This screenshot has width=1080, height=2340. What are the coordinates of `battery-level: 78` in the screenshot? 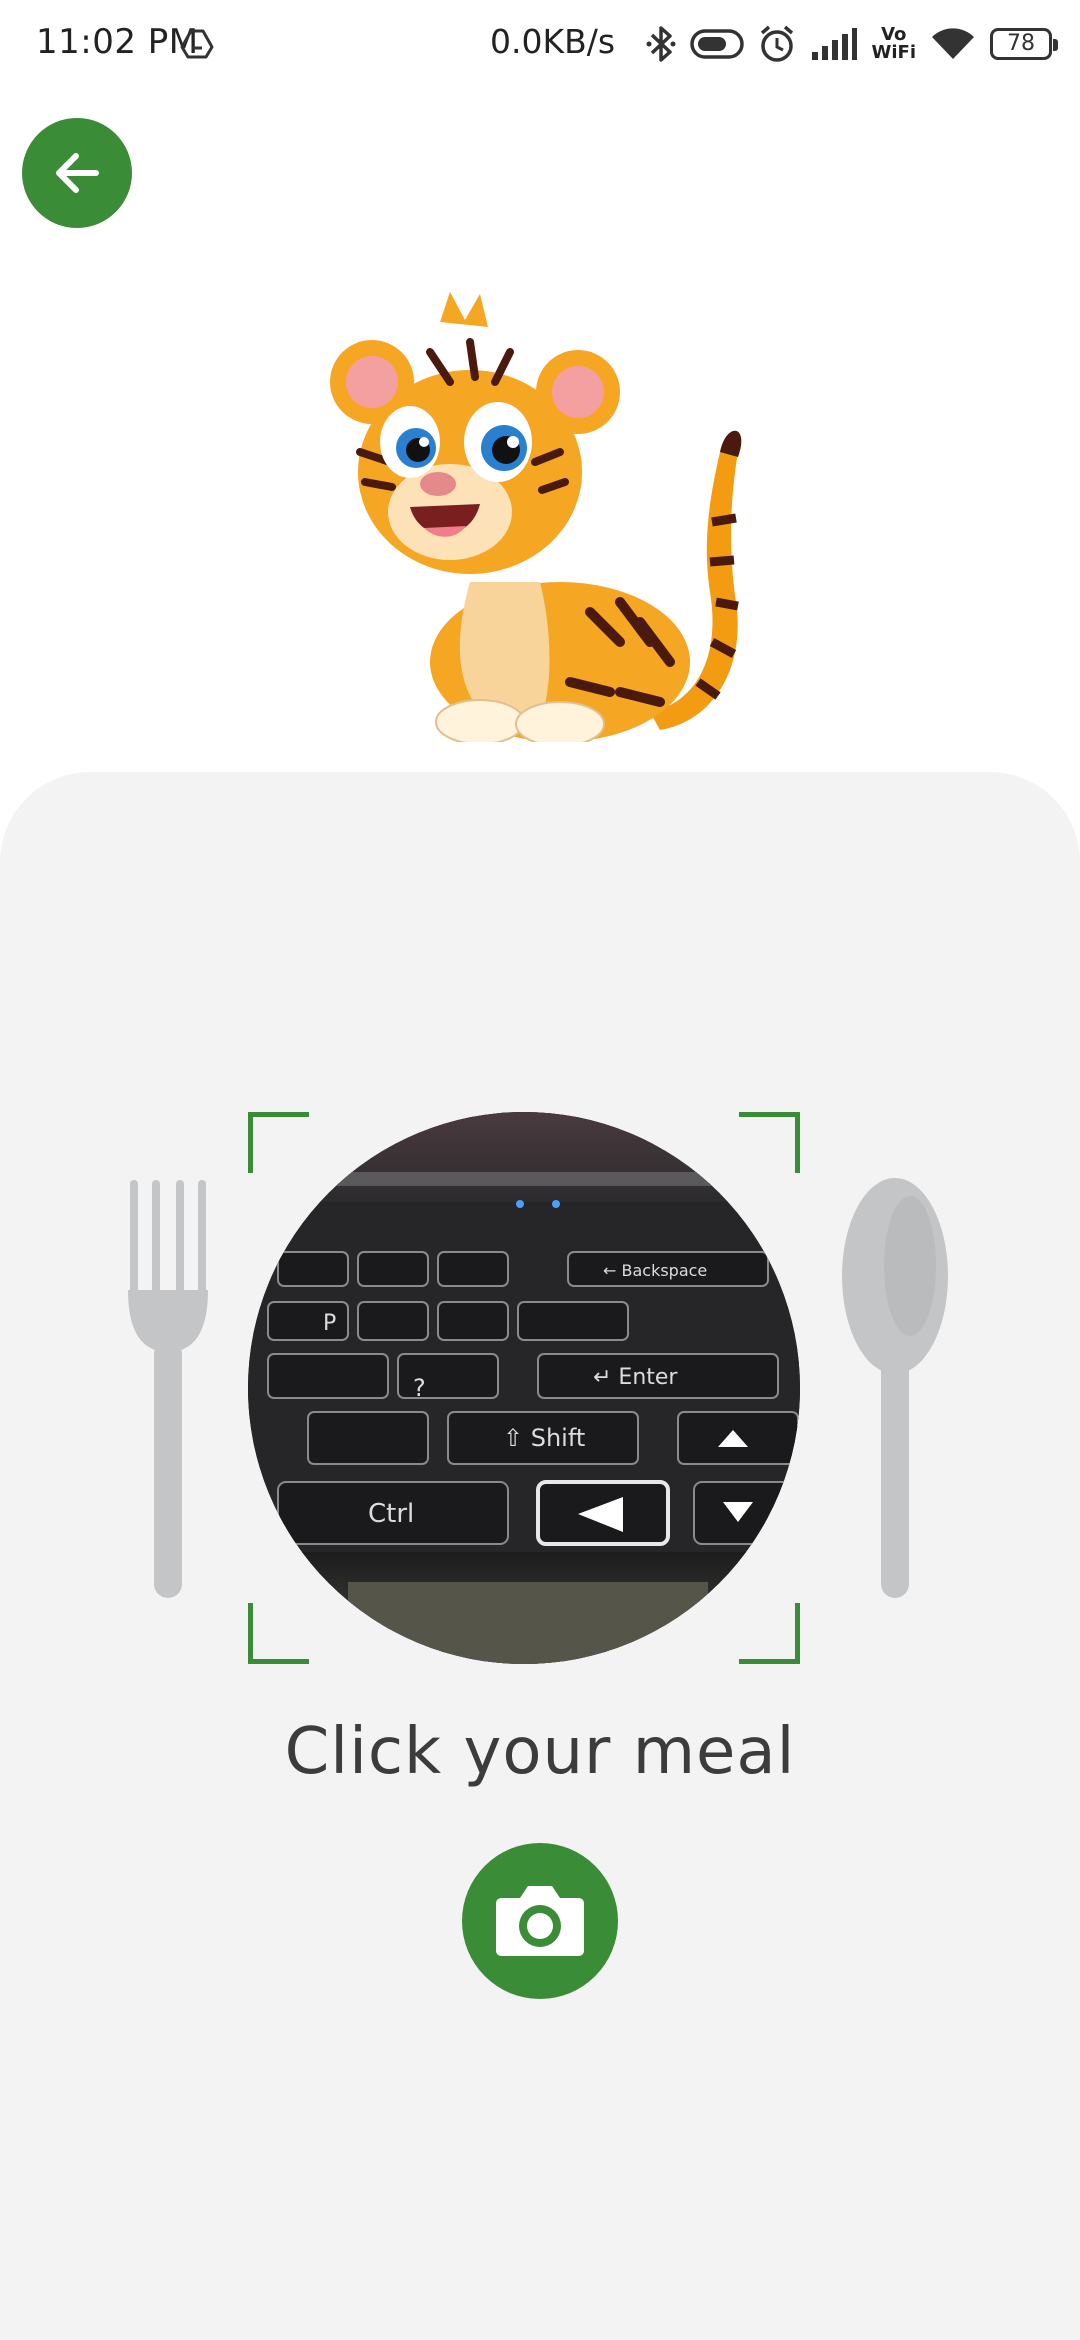 It's located at (1021, 43).